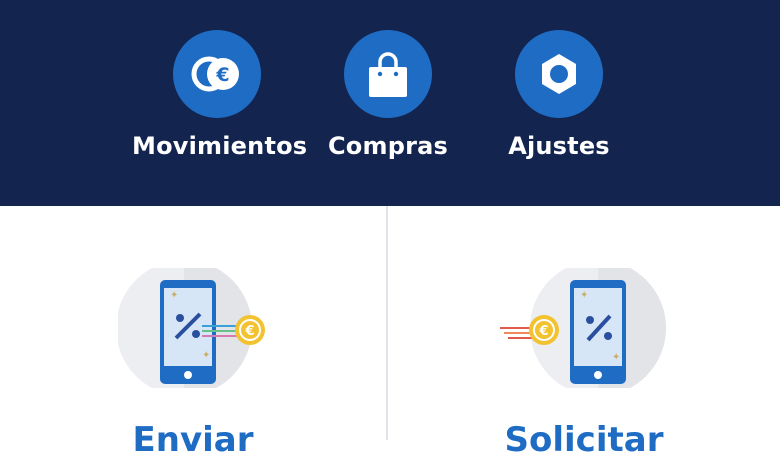 The image size is (780, 460). What do you see at coordinates (387, 146) in the screenshot?
I see `nav-label-compras: Compras` at bounding box center [387, 146].